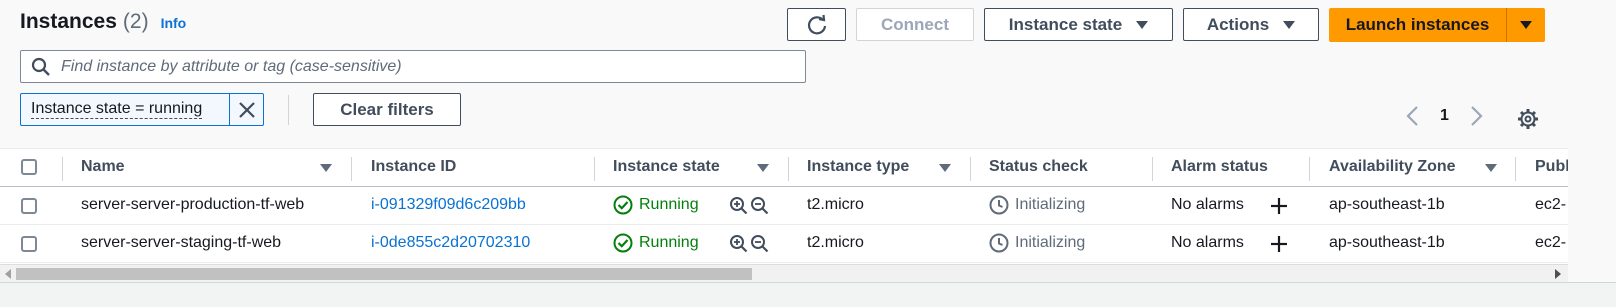  I want to click on launch-instances-button: Launch instances, so click(1418, 25).